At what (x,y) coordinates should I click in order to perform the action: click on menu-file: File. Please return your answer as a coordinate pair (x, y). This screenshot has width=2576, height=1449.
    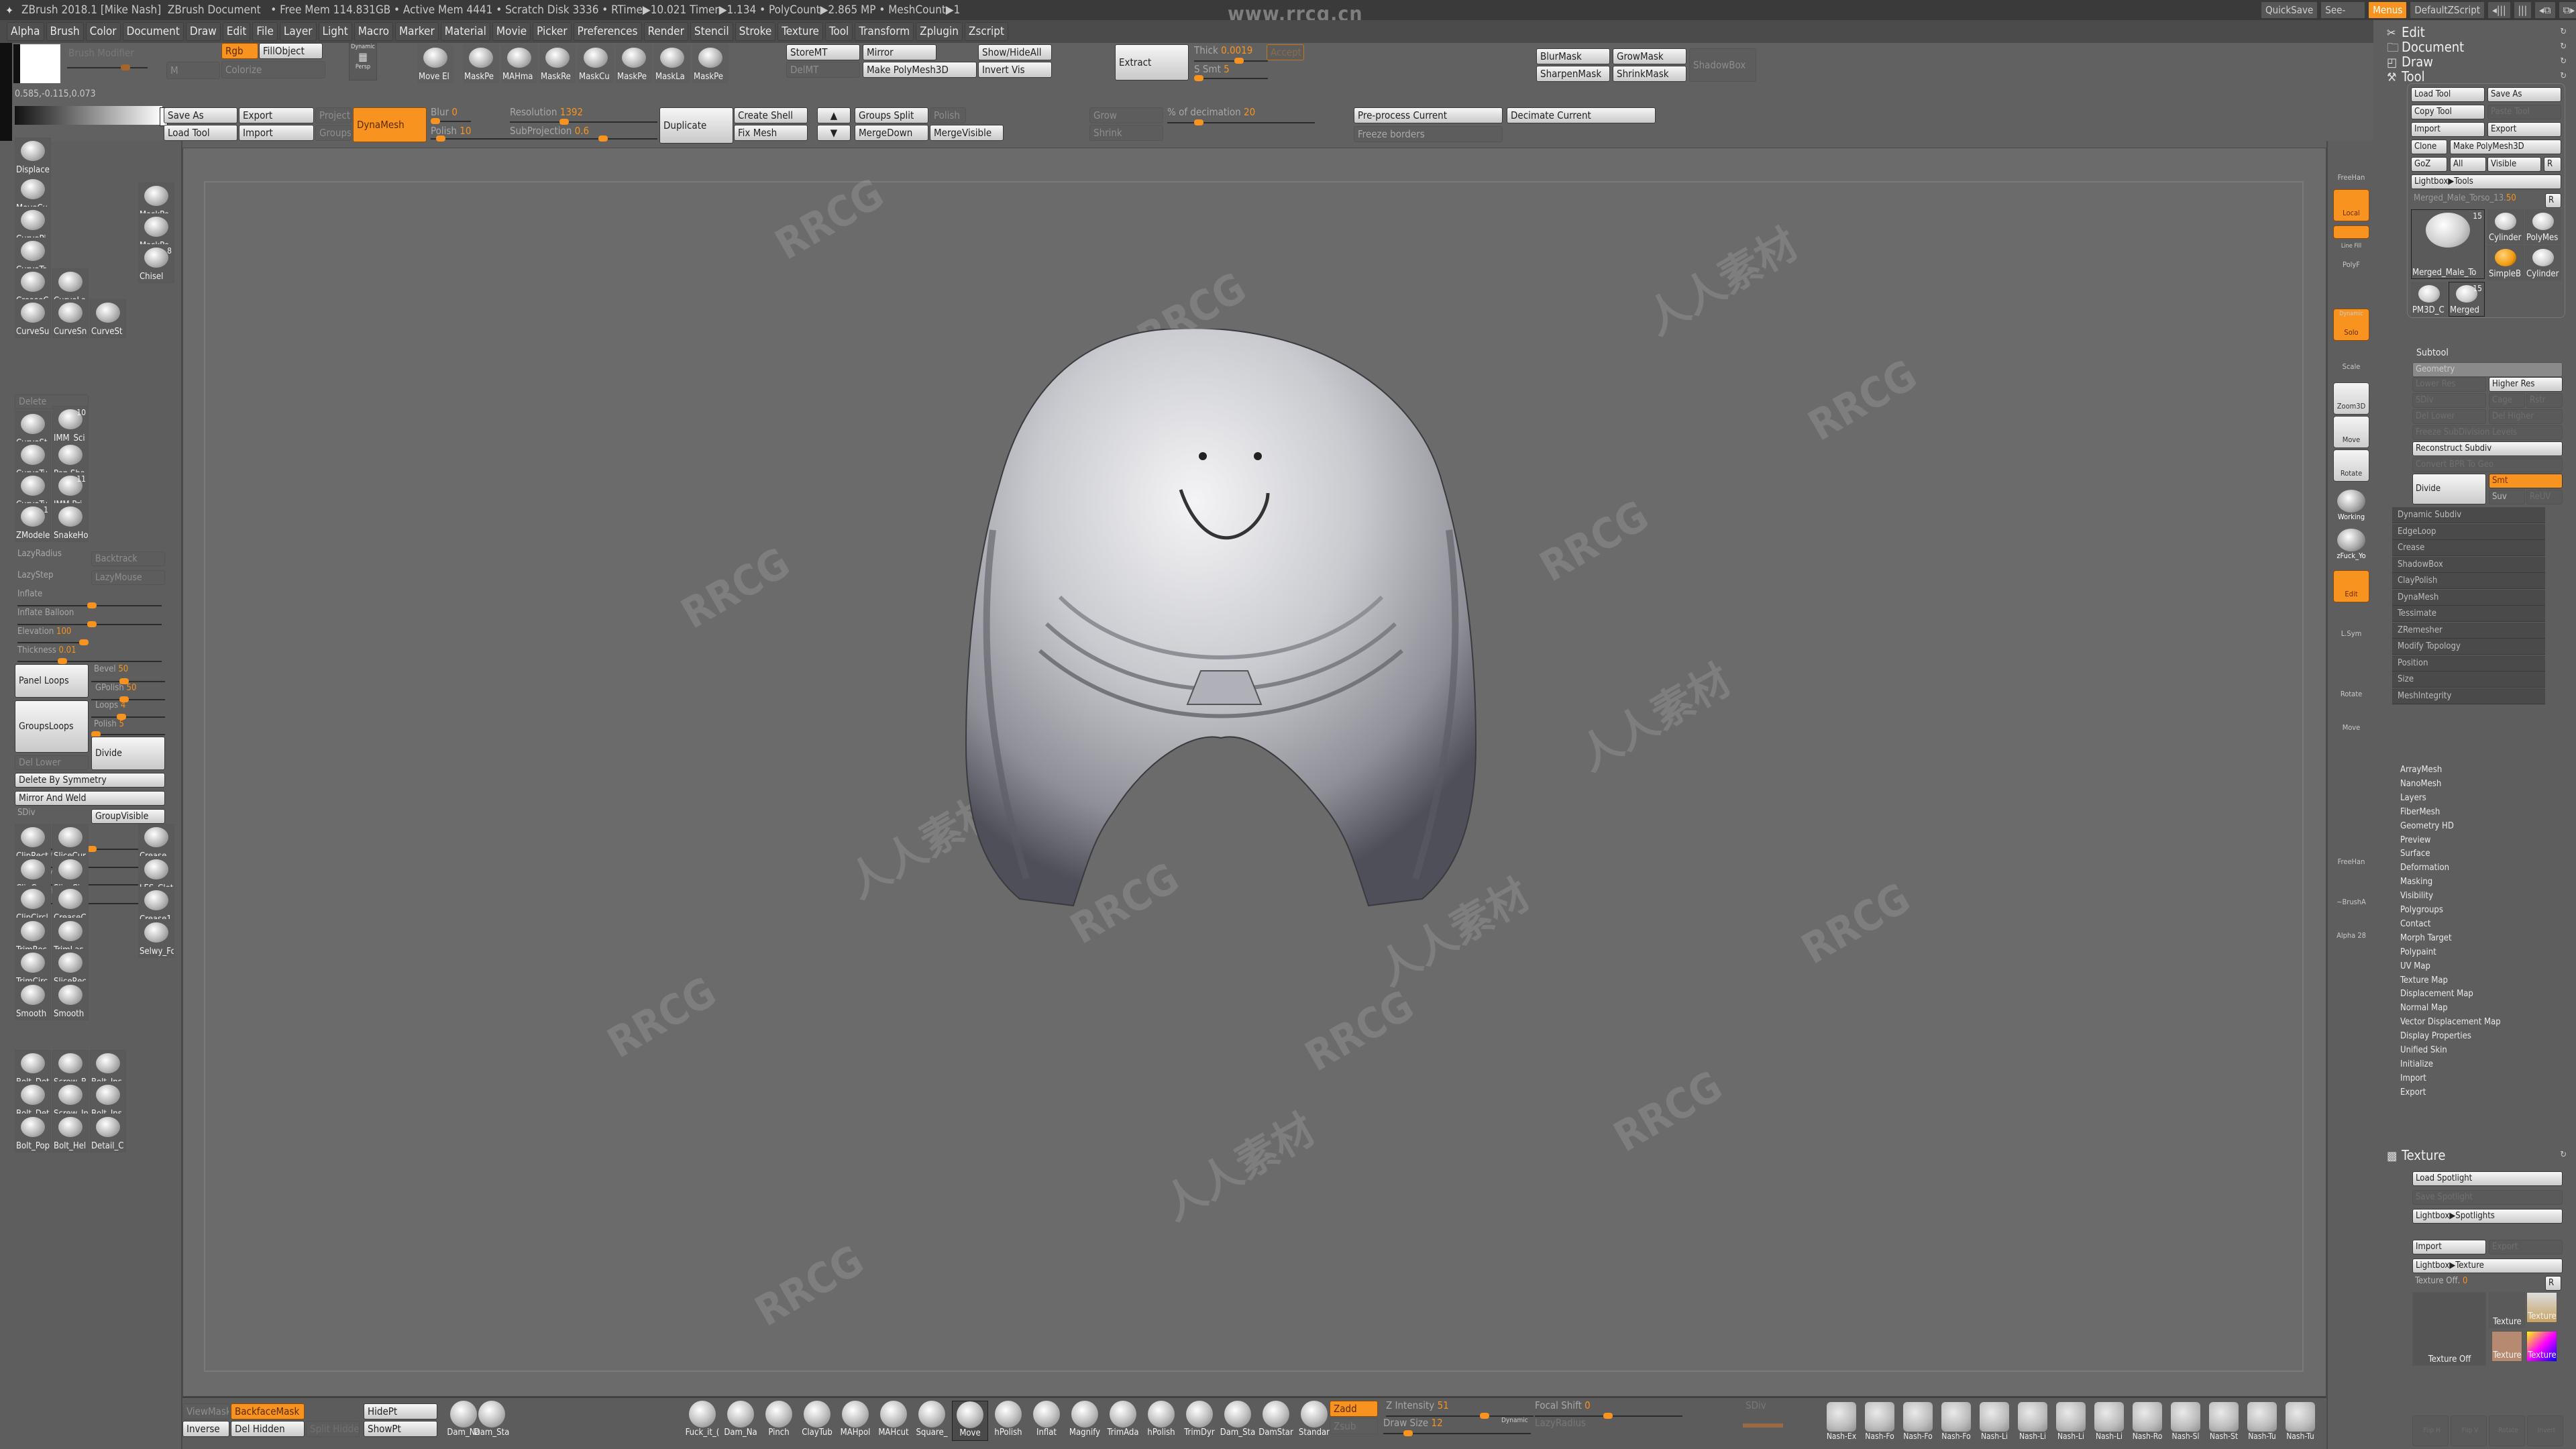
    Looking at the image, I should click on (265, 31).